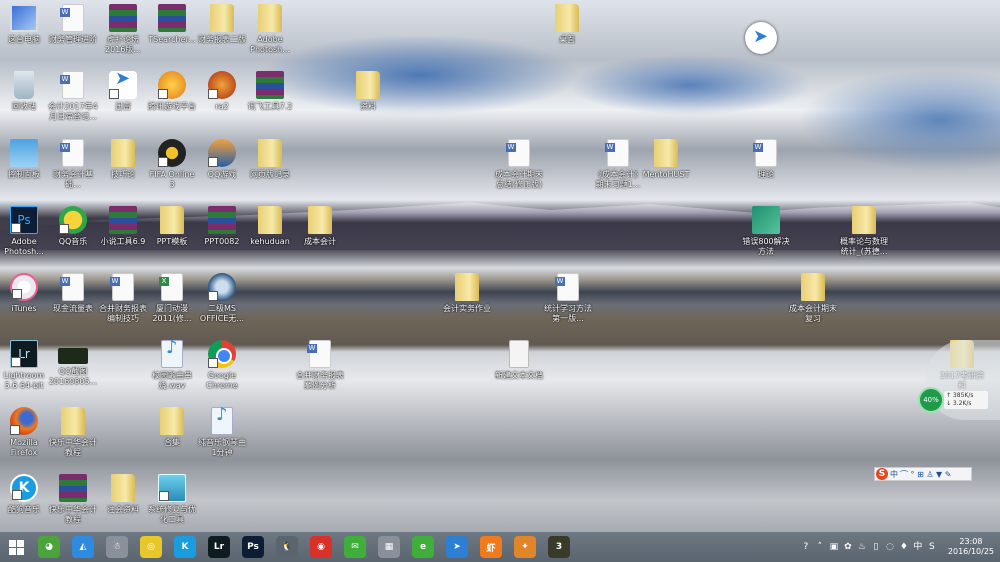 Image resolution: width=1000 pixels, height=562 pixels. Describe the element at coordinates (73, 24) in the screenshot. I see `desktop-icon-doc: 财务管理进阶` at that location.